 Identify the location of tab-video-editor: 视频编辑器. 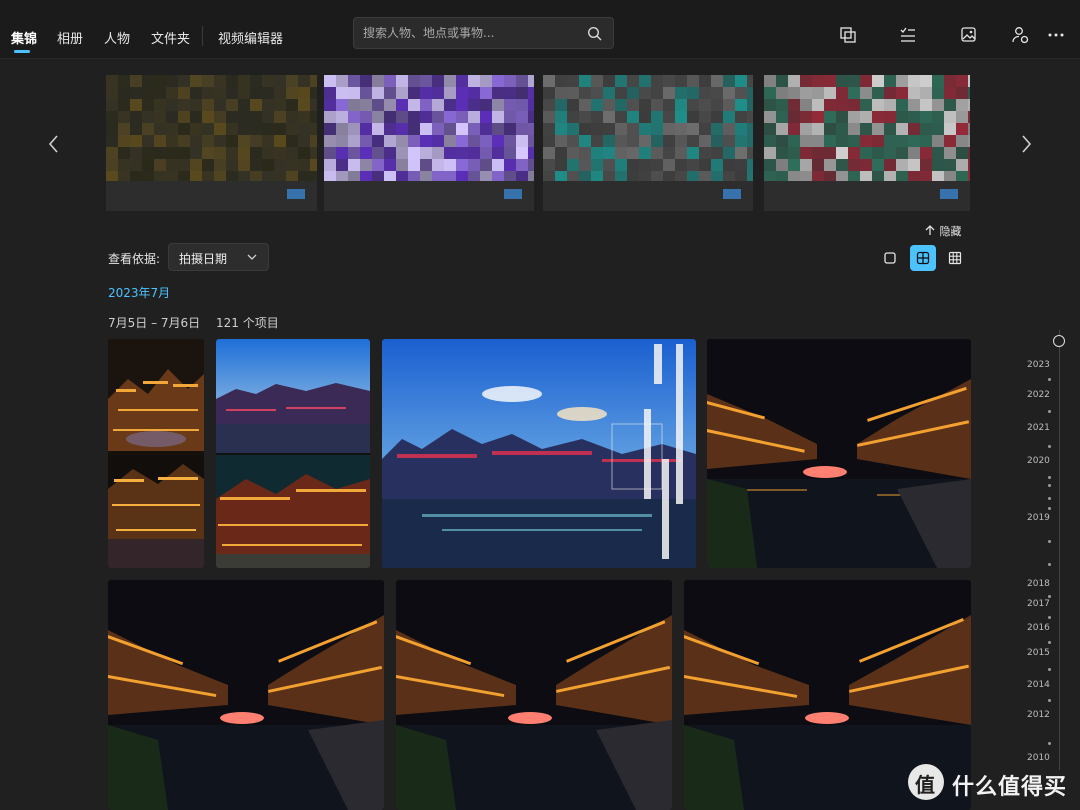
(250, 37).